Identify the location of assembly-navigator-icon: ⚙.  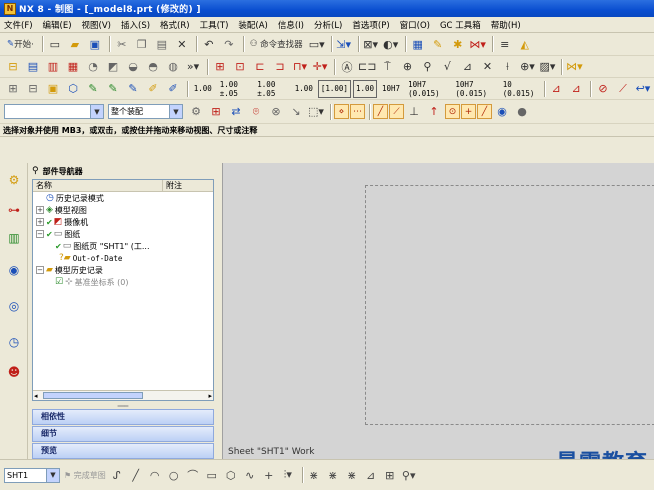
(14, 180).